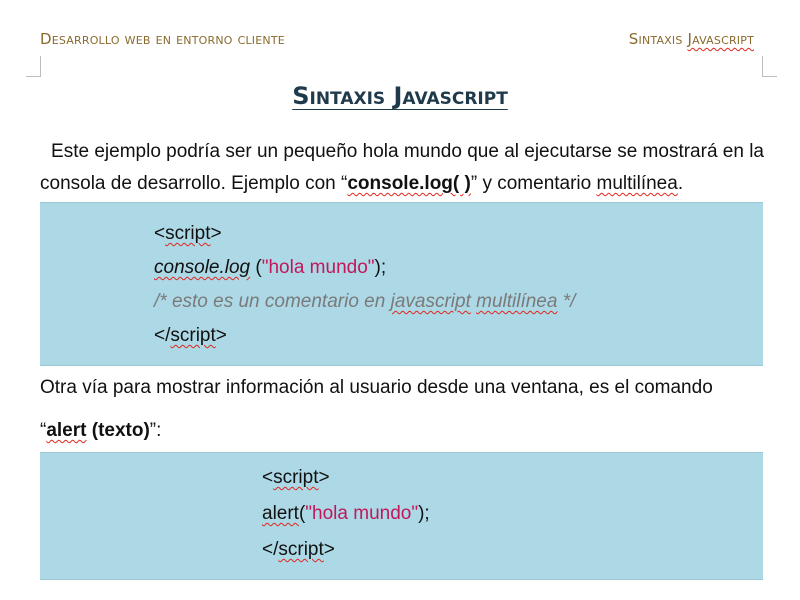 This screenshot has width=800, height=600. What do you see at coordinates (720, 39) in the screenshot?
I see `header-right-word: Javascript` at bounding box center [720, 39].